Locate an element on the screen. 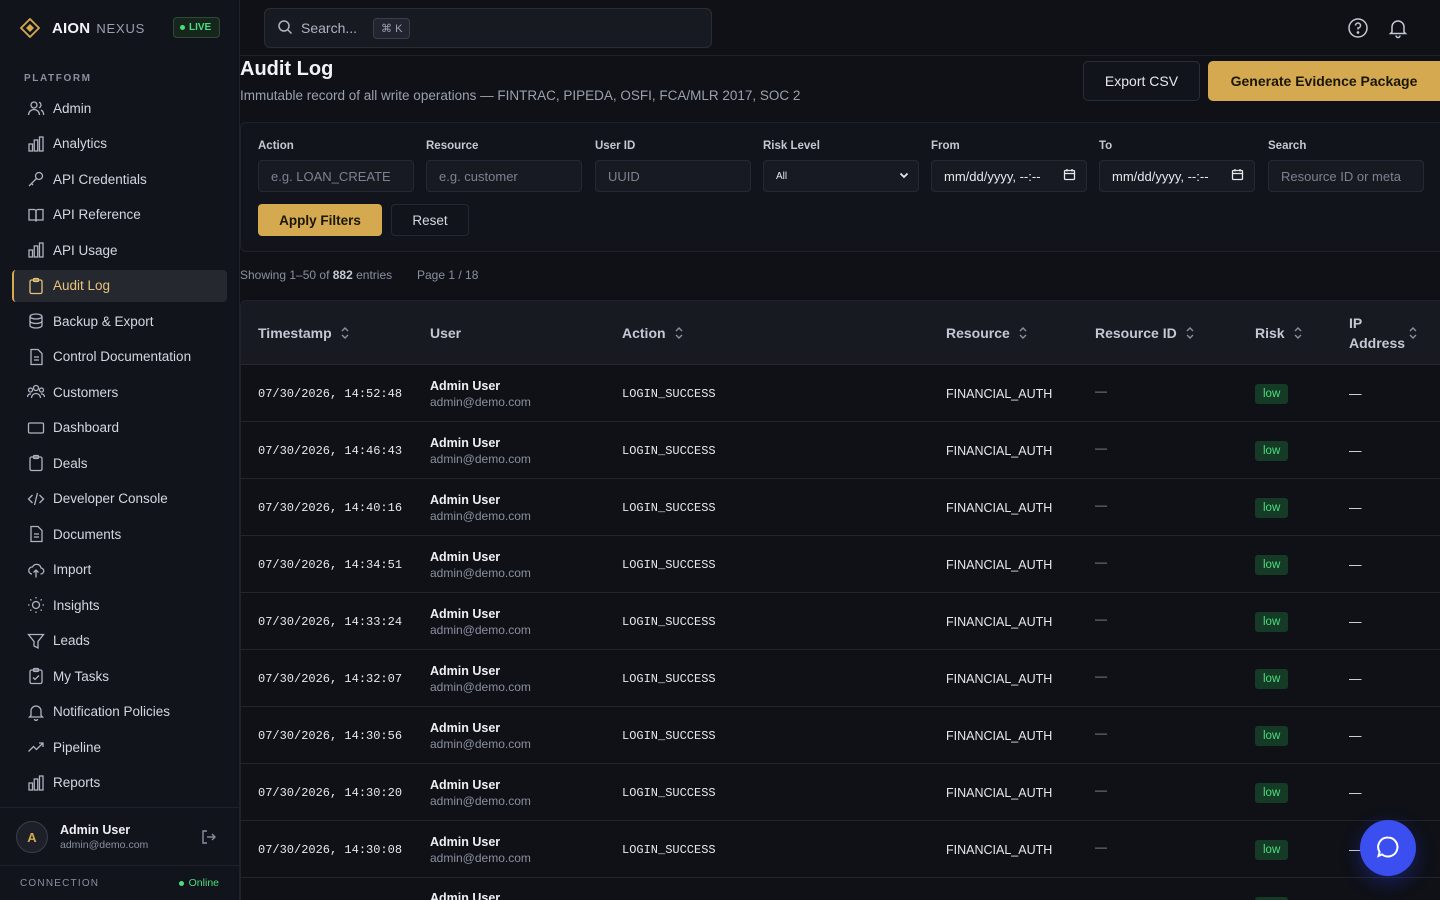 Image resolution: width=1440 pixels, height=900 pixels. column-header-risk: Risk is located at coordinates (1279, 333).